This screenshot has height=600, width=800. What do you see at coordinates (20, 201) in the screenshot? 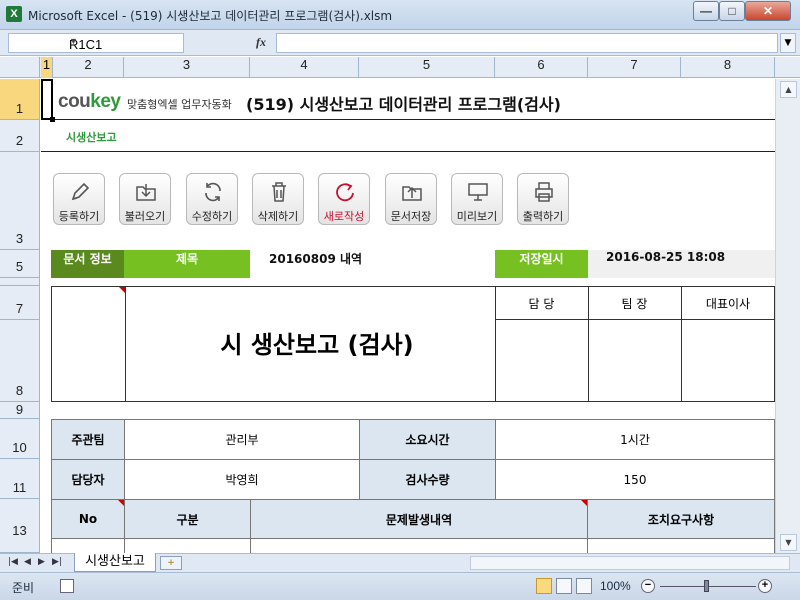
I see `row-header-3: 3` at bounding box center [20, 201].